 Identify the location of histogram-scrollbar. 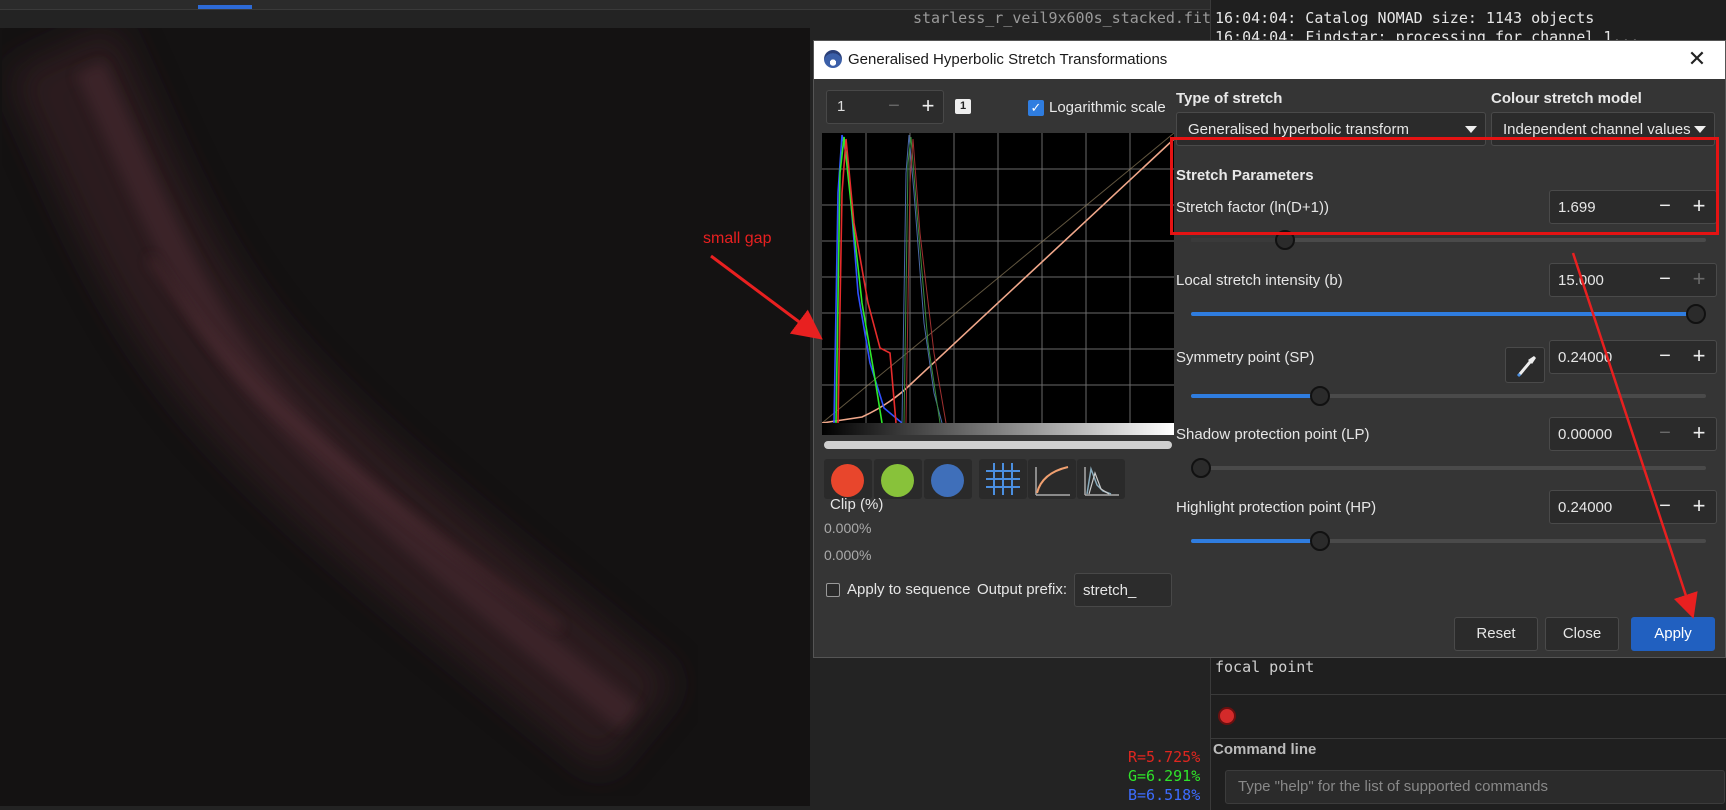
(998, 445).